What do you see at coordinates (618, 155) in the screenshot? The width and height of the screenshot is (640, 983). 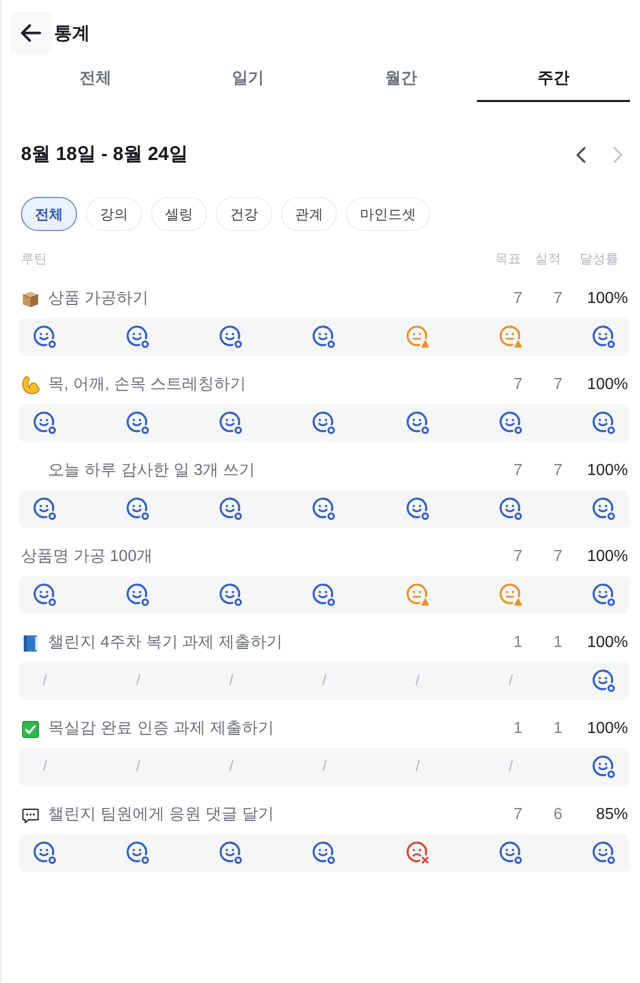 I see `chevron-right-icon` at bounding box center [618, 155].